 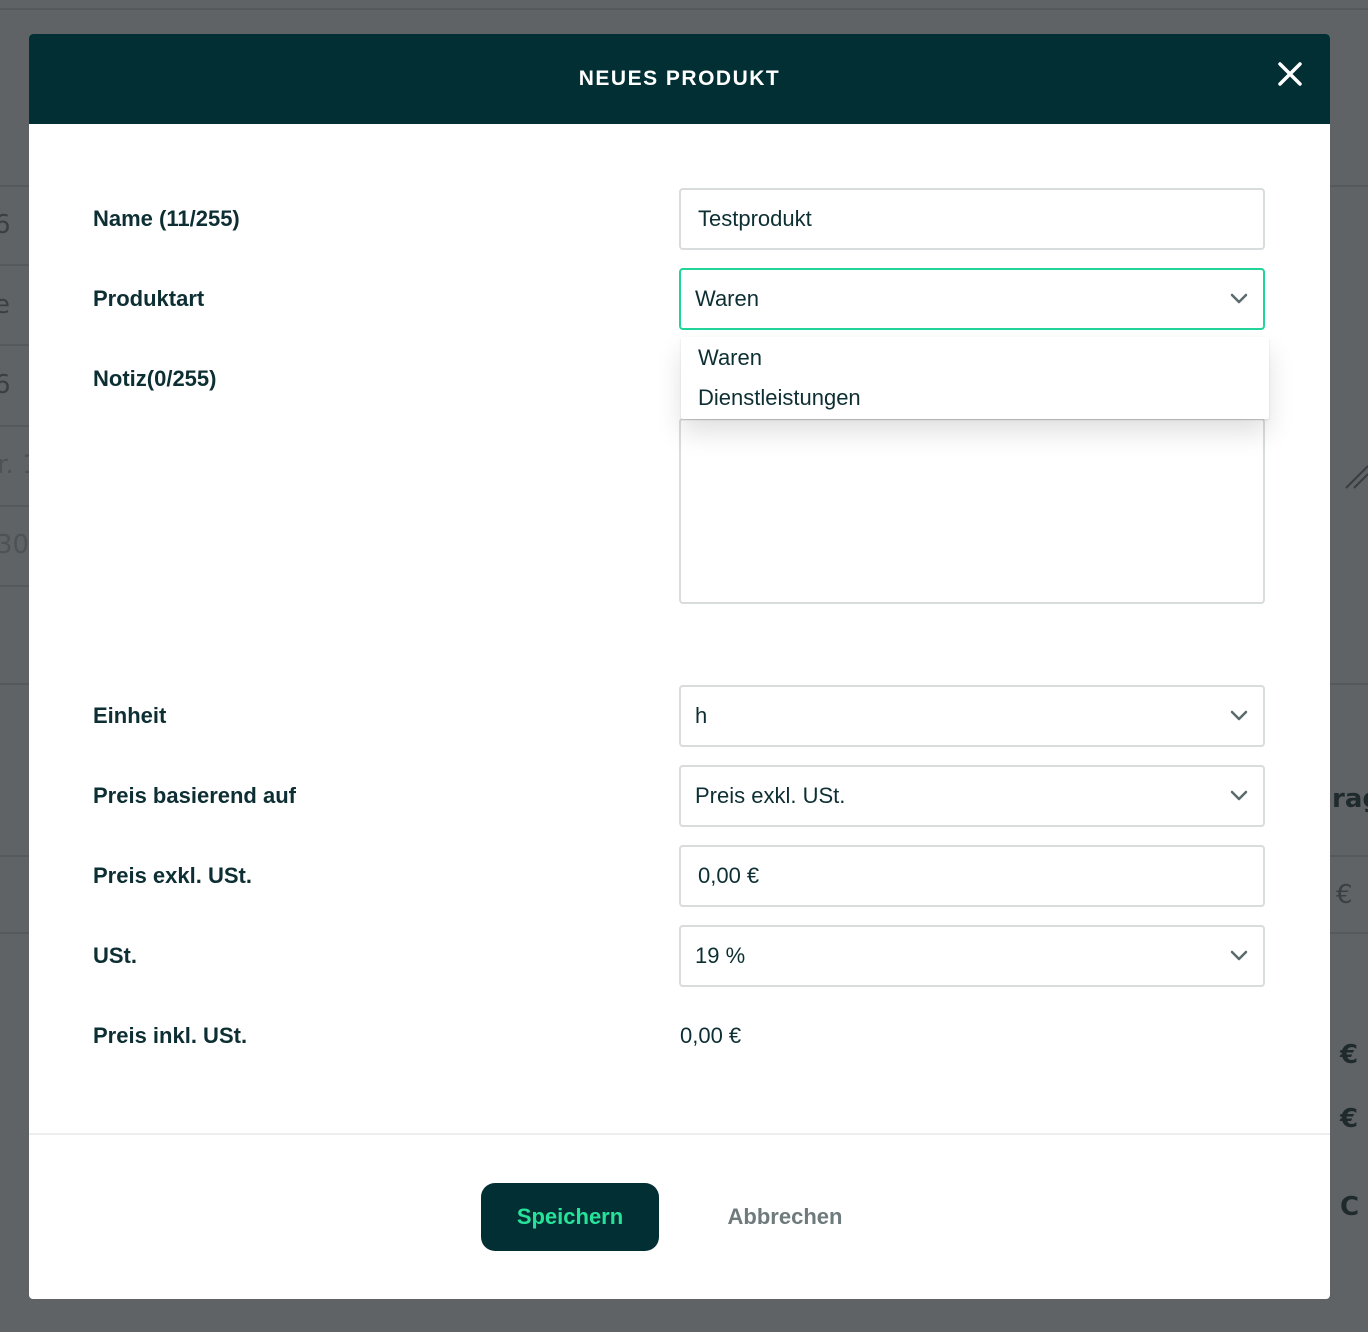 What do you see at coordinates (720, 955) in the screenshot?
I see `ust-selected-value: 19 %` at bounding box center [720, 955].